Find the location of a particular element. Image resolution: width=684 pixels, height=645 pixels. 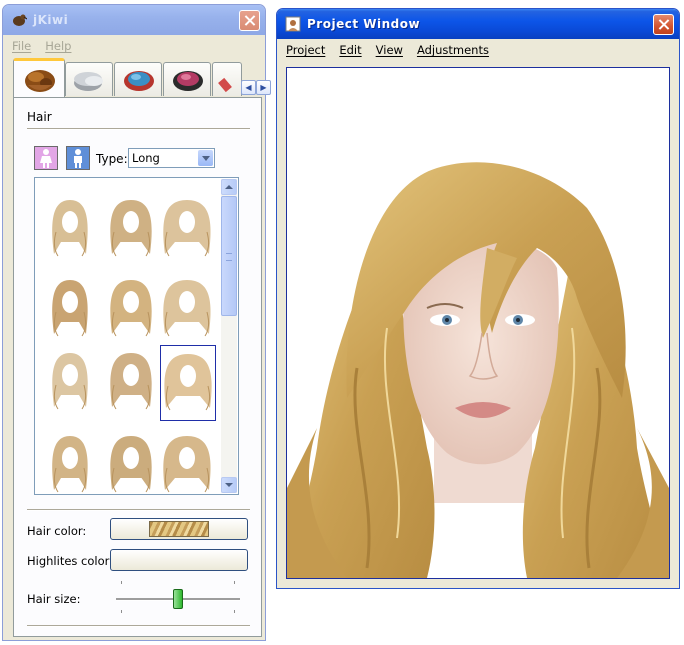

tab-makeup-base is located at coordinates (89, 79).